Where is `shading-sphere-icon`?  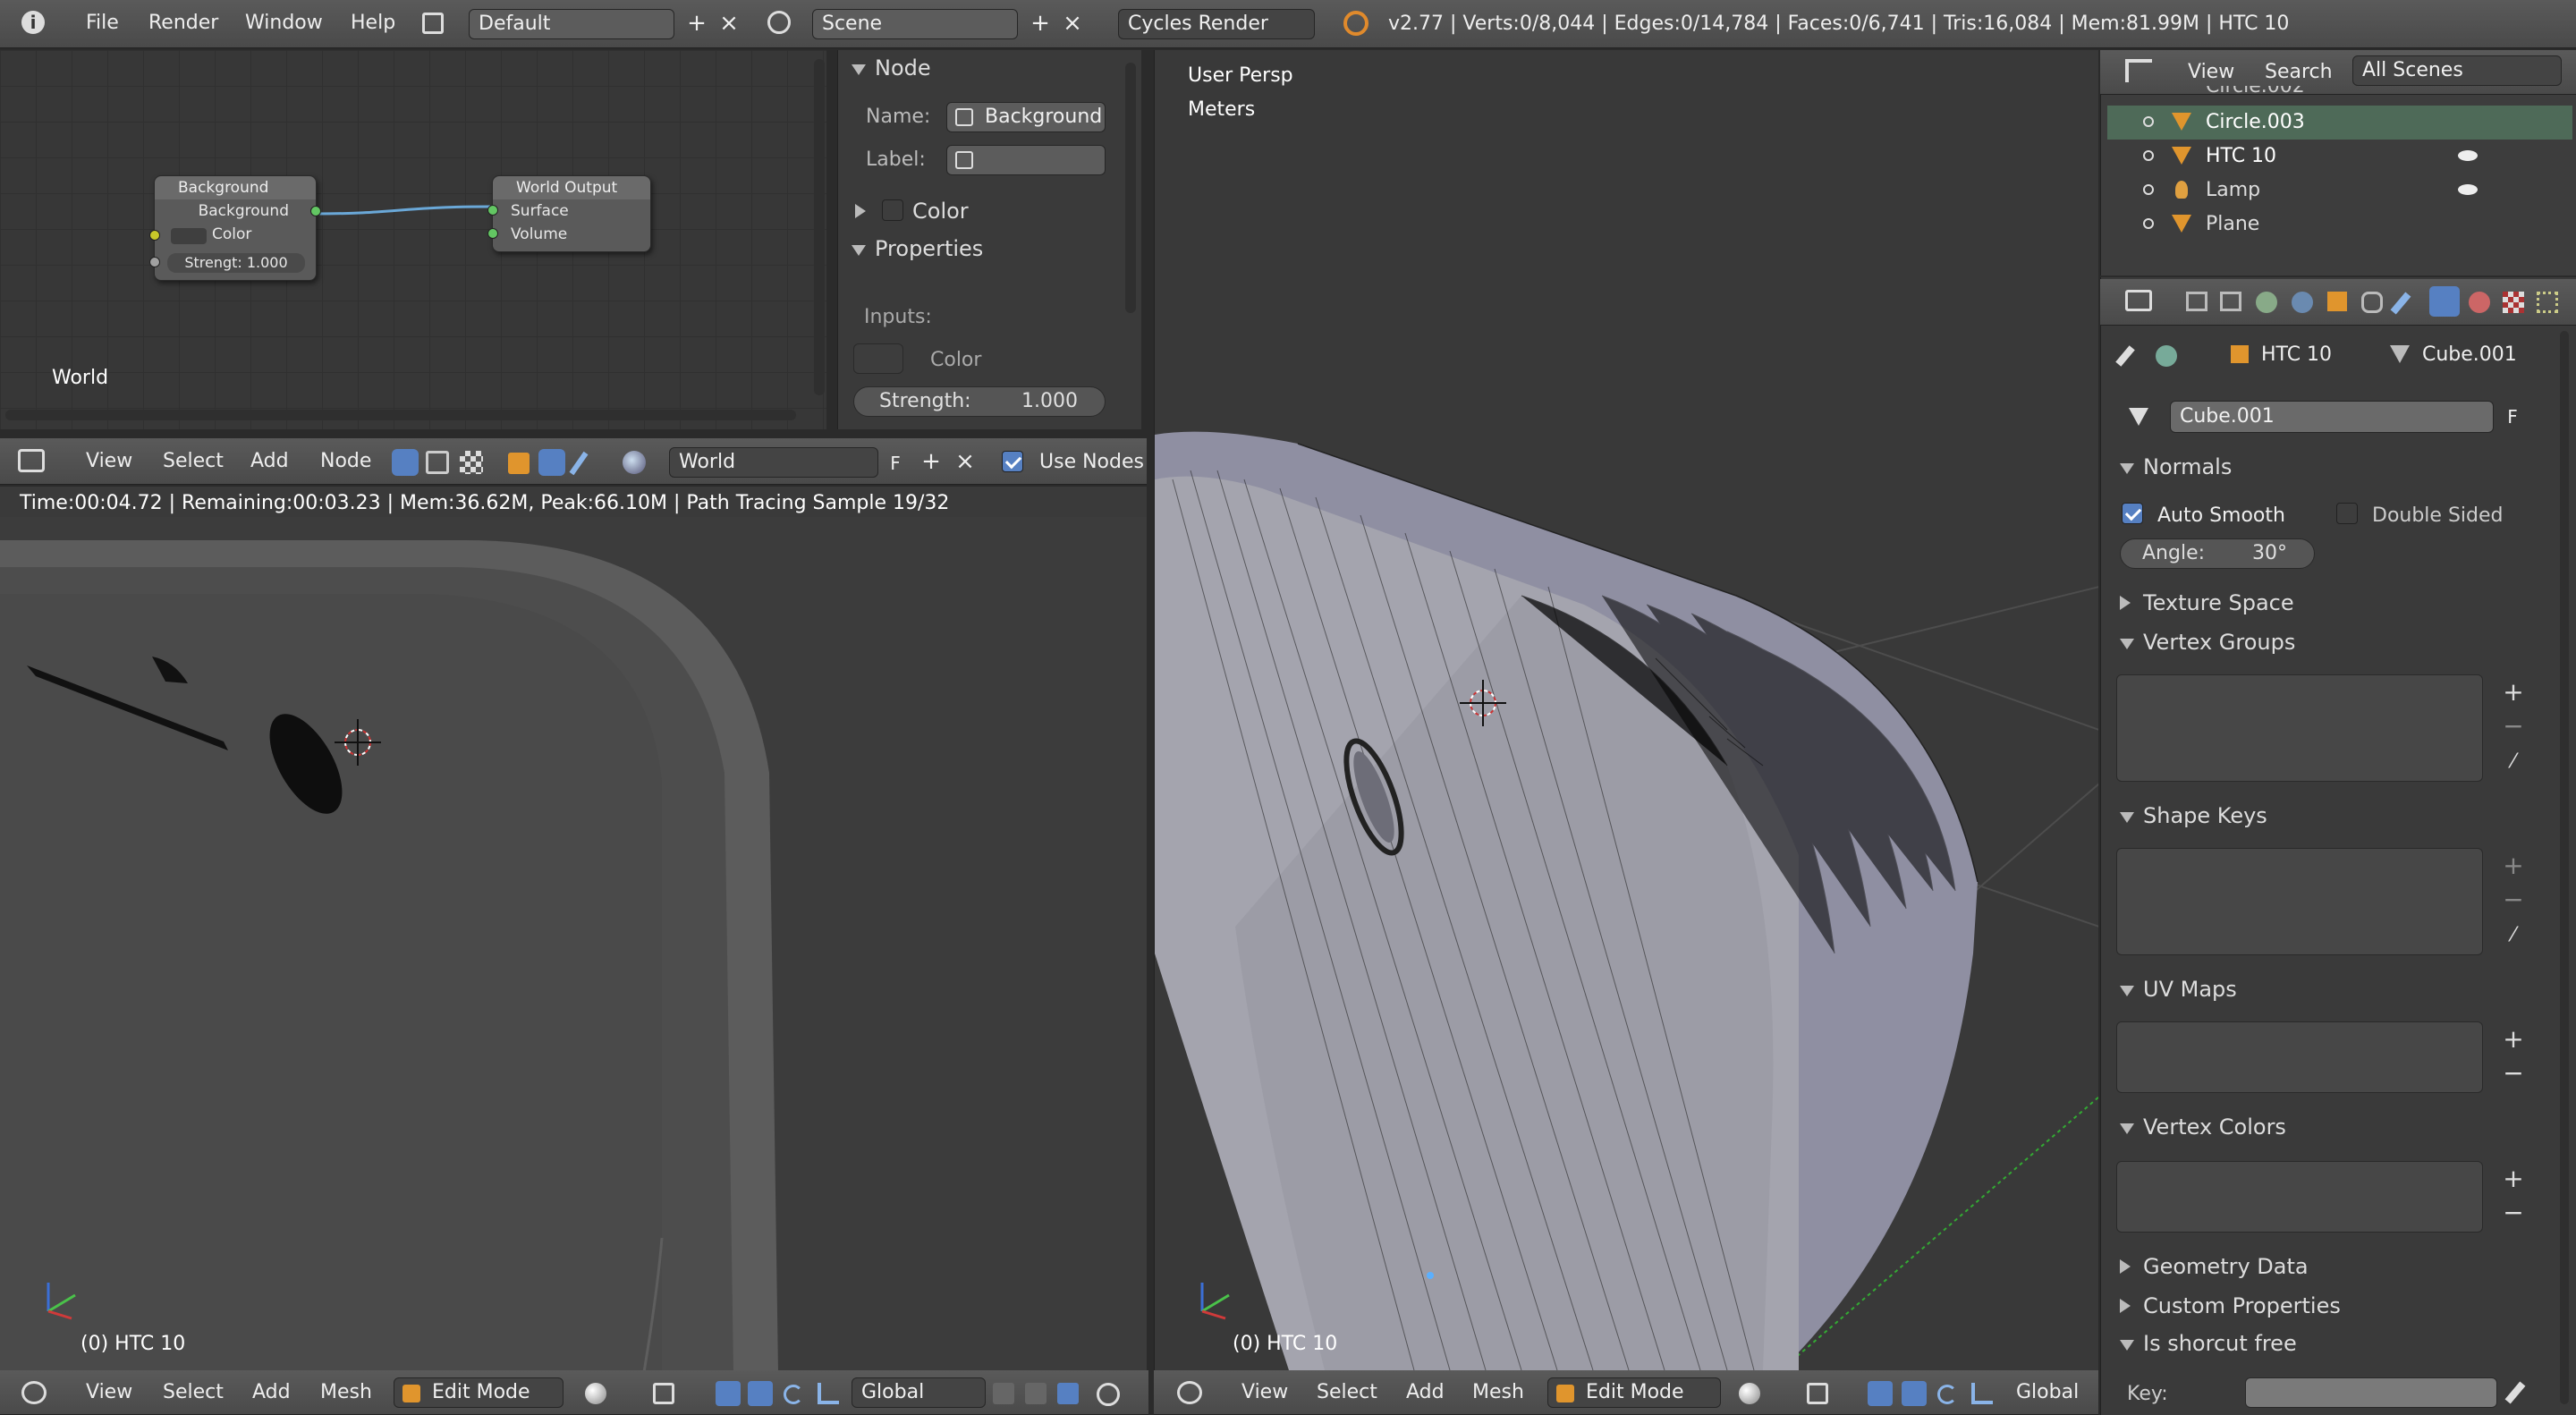 shading-sphere-icon is located at coordinates (595, 1394).